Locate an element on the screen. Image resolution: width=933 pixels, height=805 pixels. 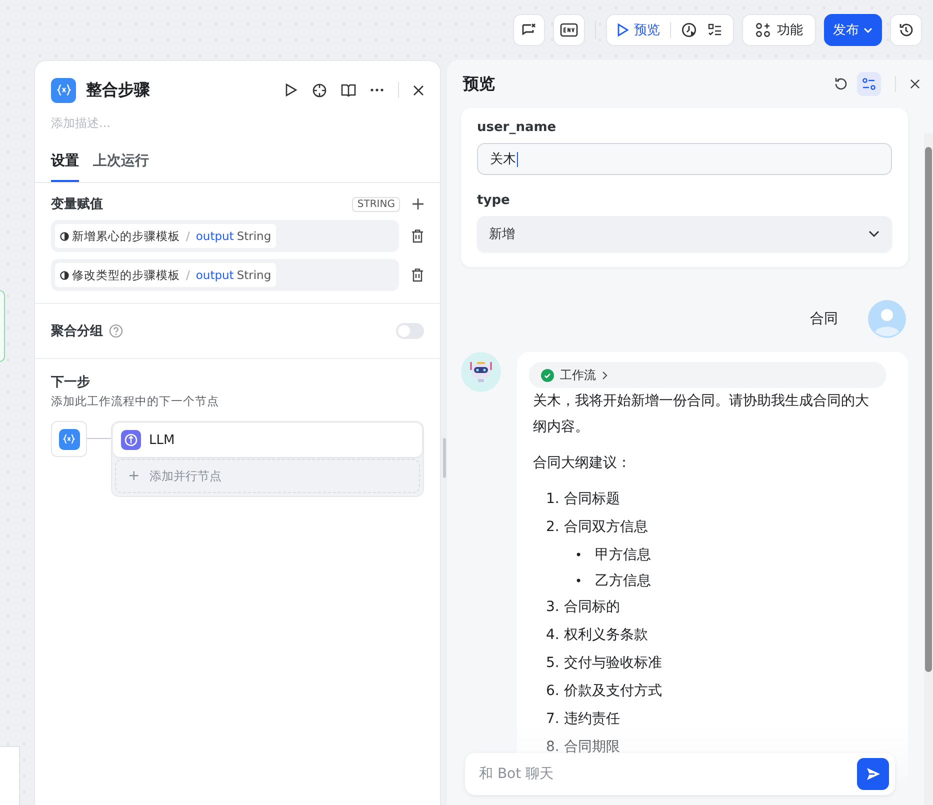
variable-node-icon is located at coordinates (63, 90).